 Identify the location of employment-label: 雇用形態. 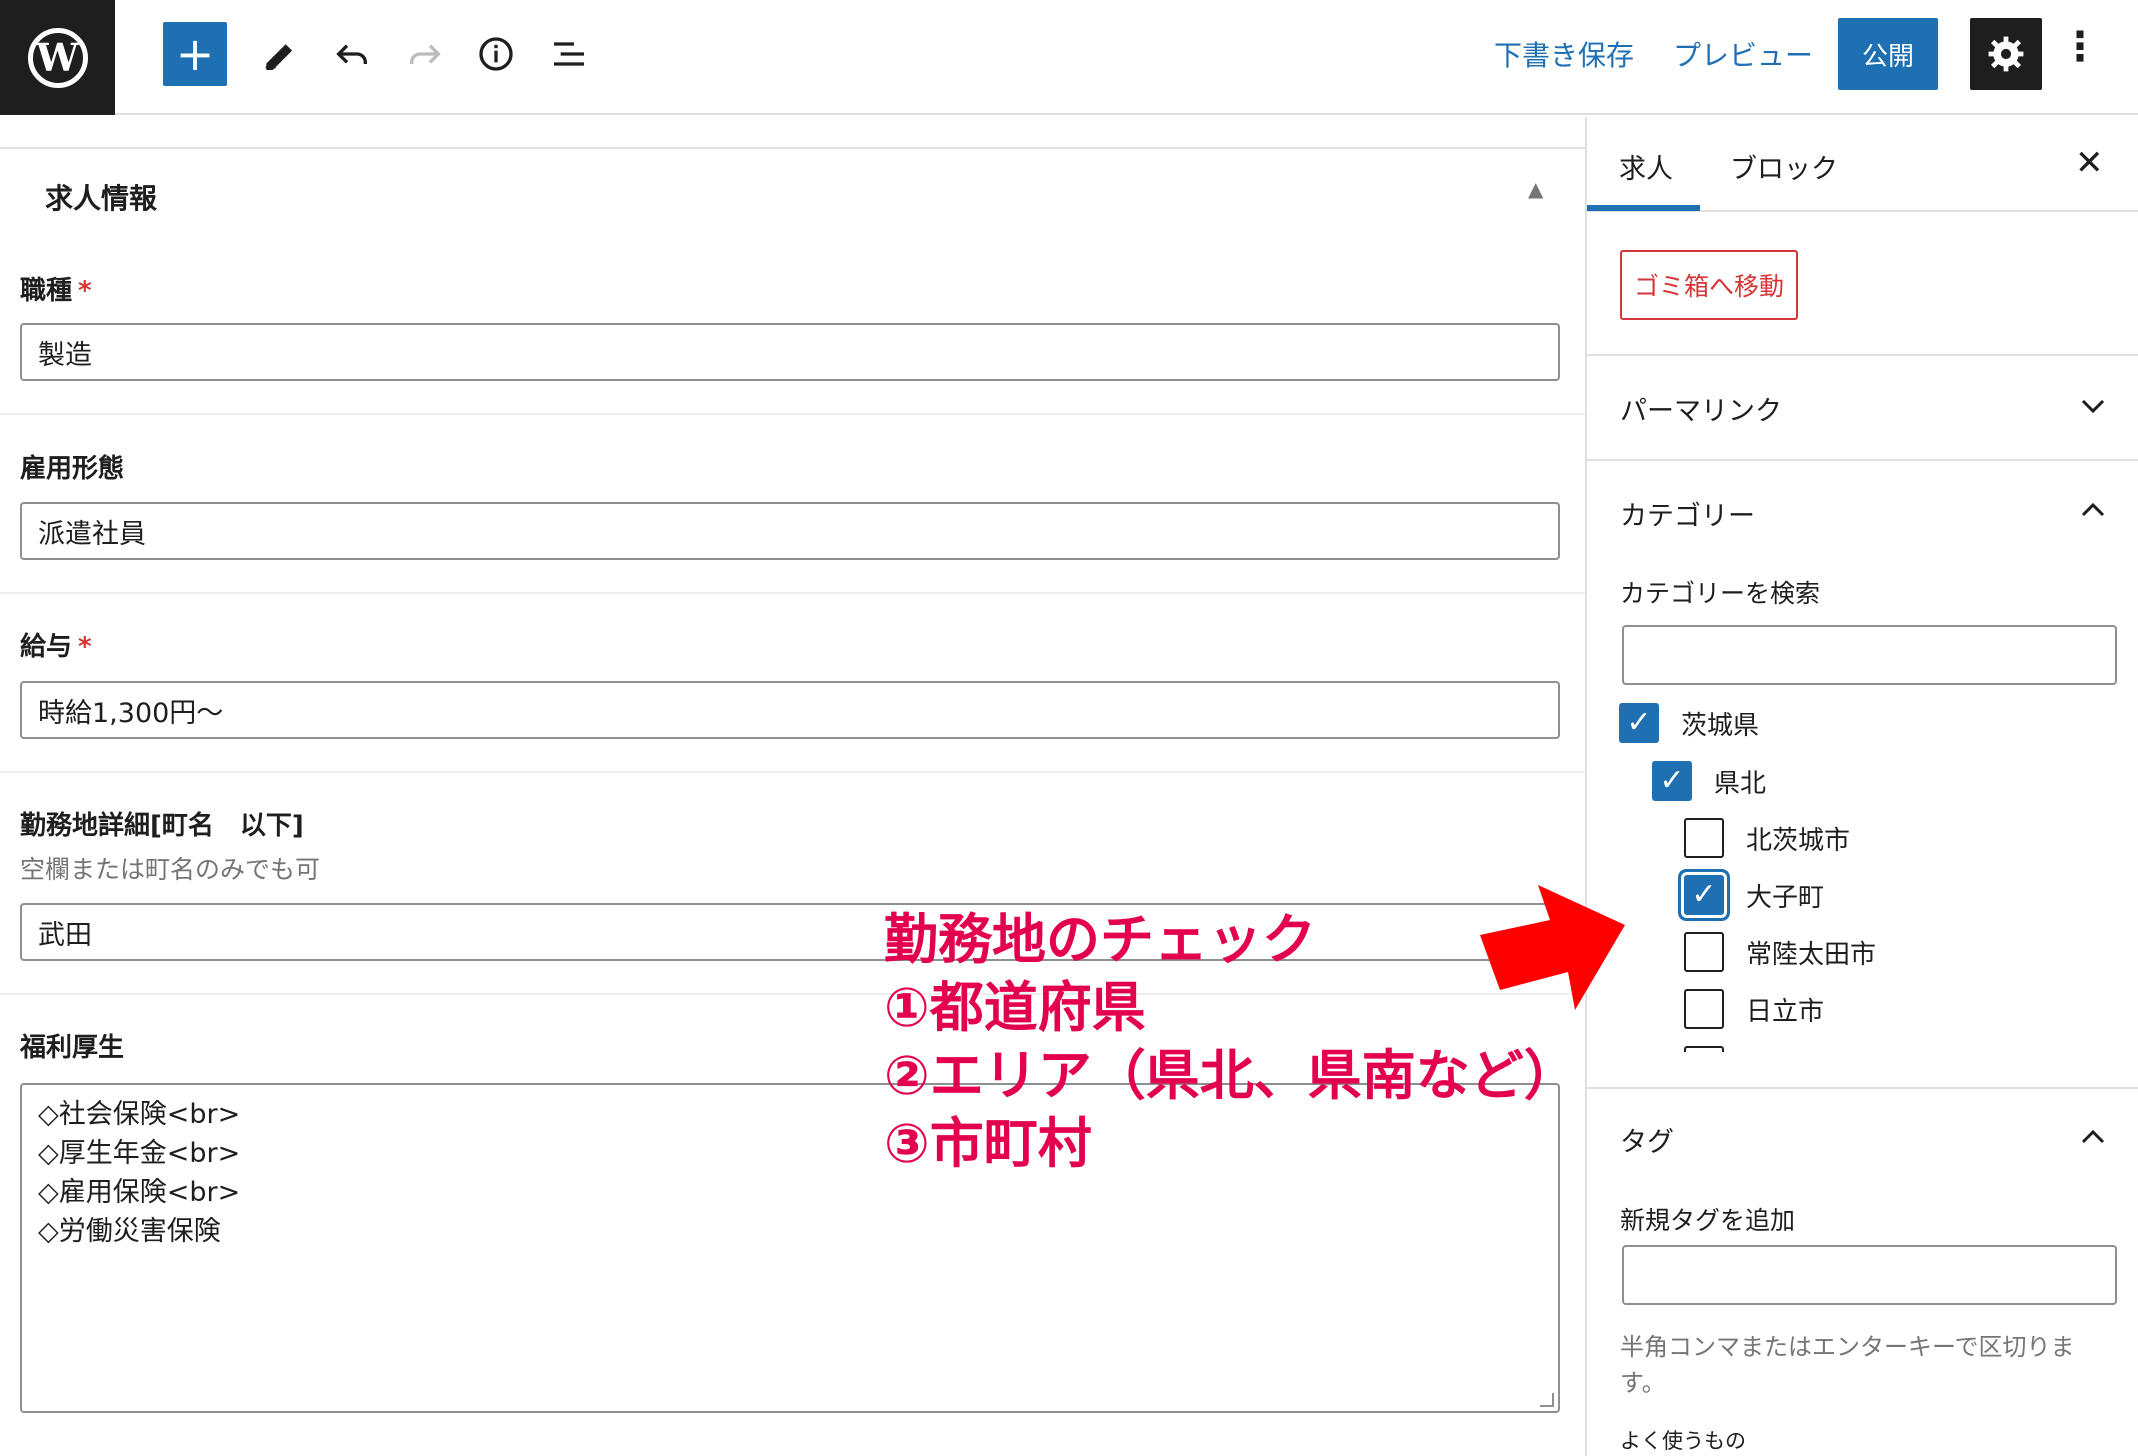
(72, 469).